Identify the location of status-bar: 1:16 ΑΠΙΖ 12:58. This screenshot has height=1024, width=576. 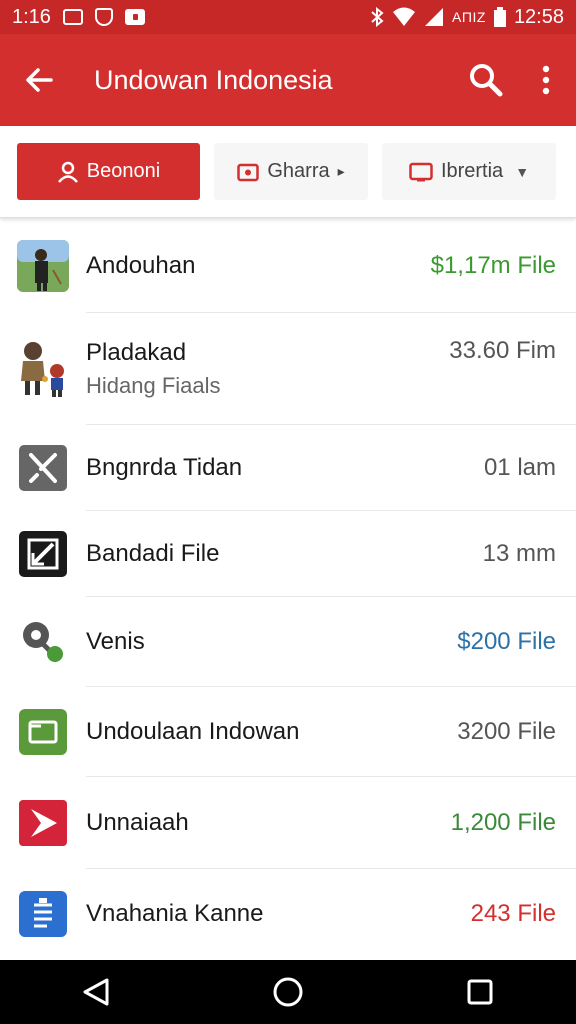
(288, 17).